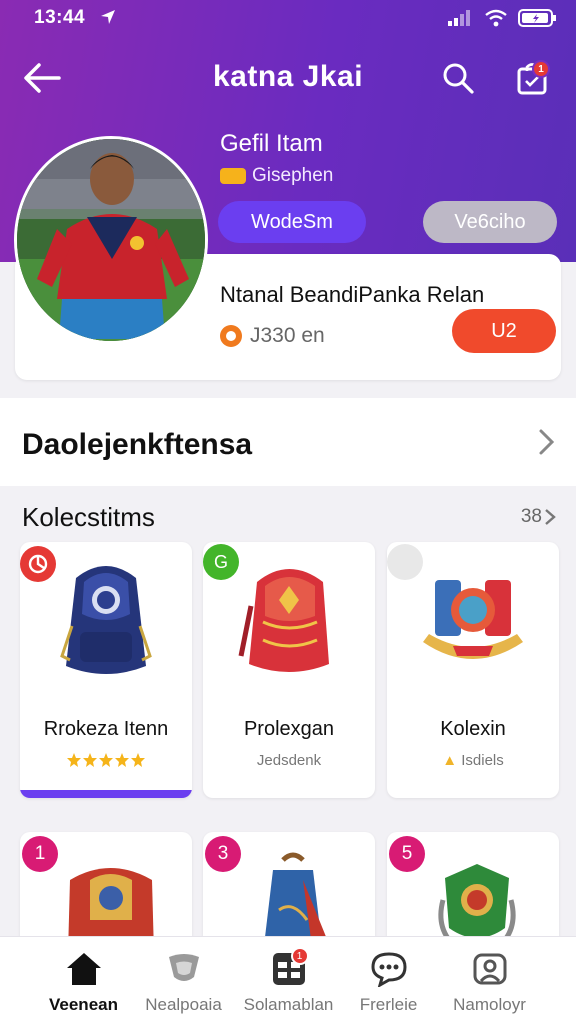 This screenshot has height=1024, width=576. I want to click on profile-name: Gefil Itam, so click(271, 143).